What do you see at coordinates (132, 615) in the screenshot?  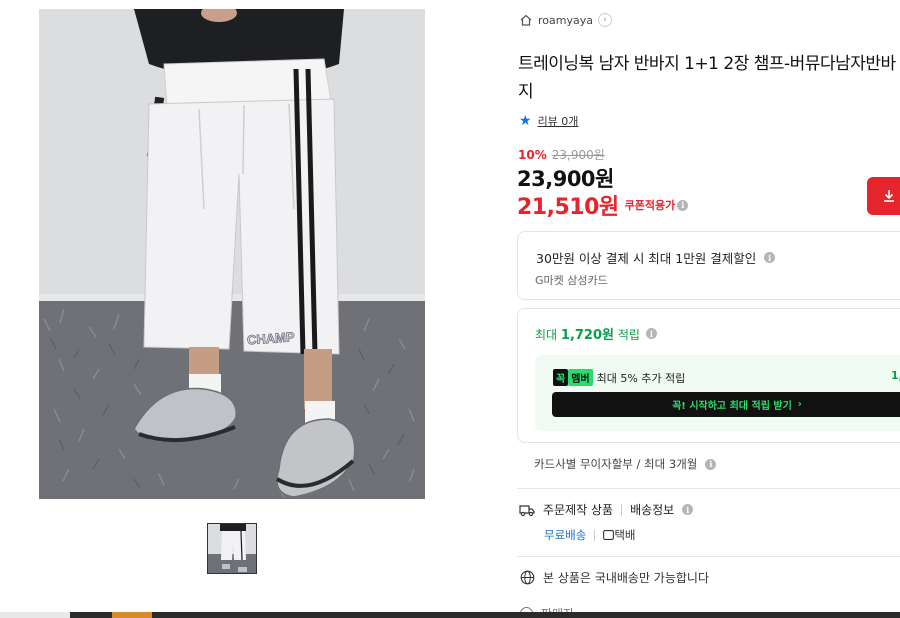 I see `taskbar-active-item` at bounding box center [132, 615].